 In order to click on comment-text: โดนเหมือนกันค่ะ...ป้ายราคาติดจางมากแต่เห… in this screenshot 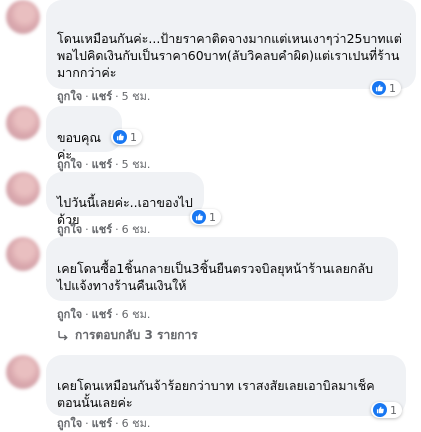, I will do `click(229, 55)`.